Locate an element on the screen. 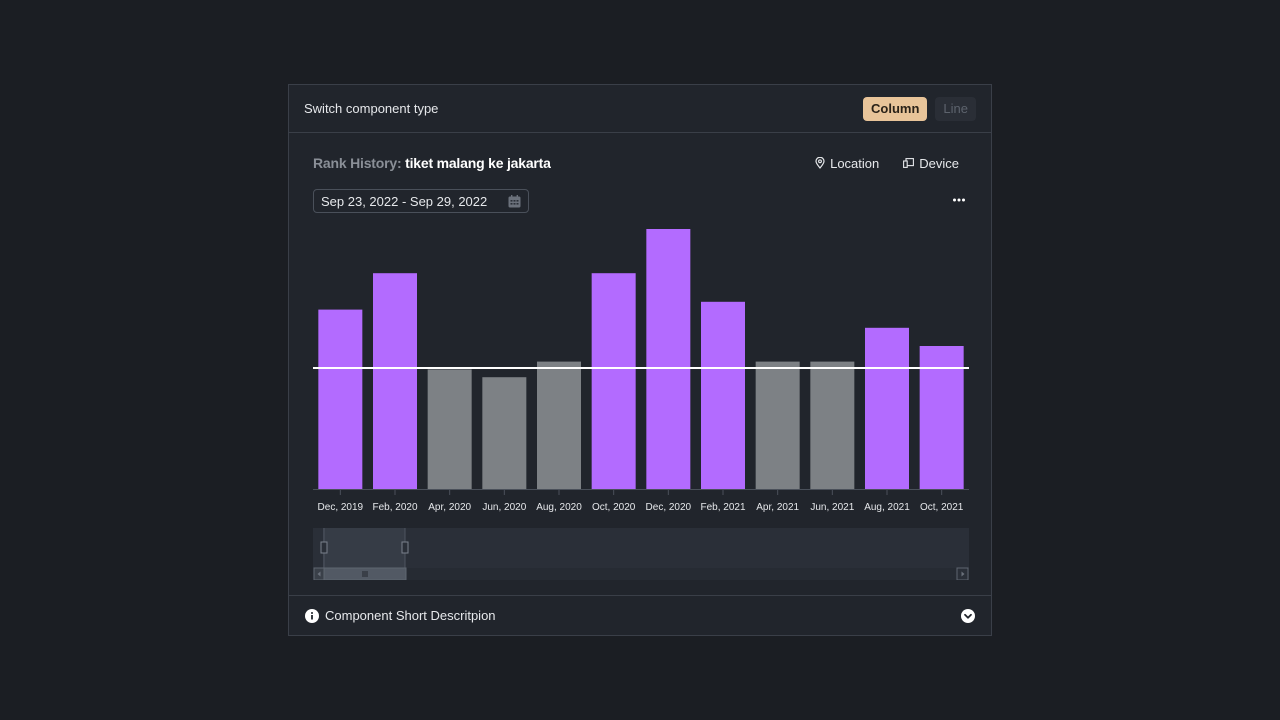  component-type-switch: Column Line is located at coordinates (919, 108).